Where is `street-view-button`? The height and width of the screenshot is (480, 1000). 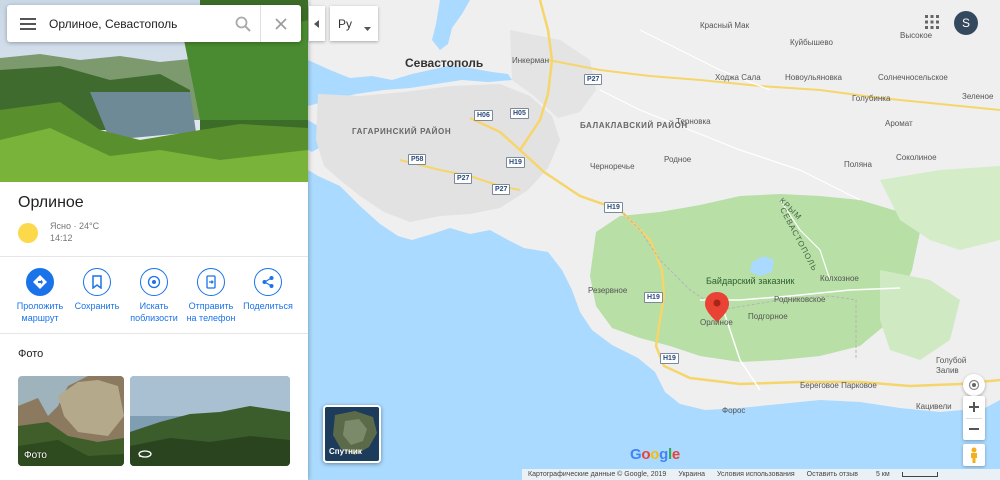 street-view-button is located at coordinates (974, 455).